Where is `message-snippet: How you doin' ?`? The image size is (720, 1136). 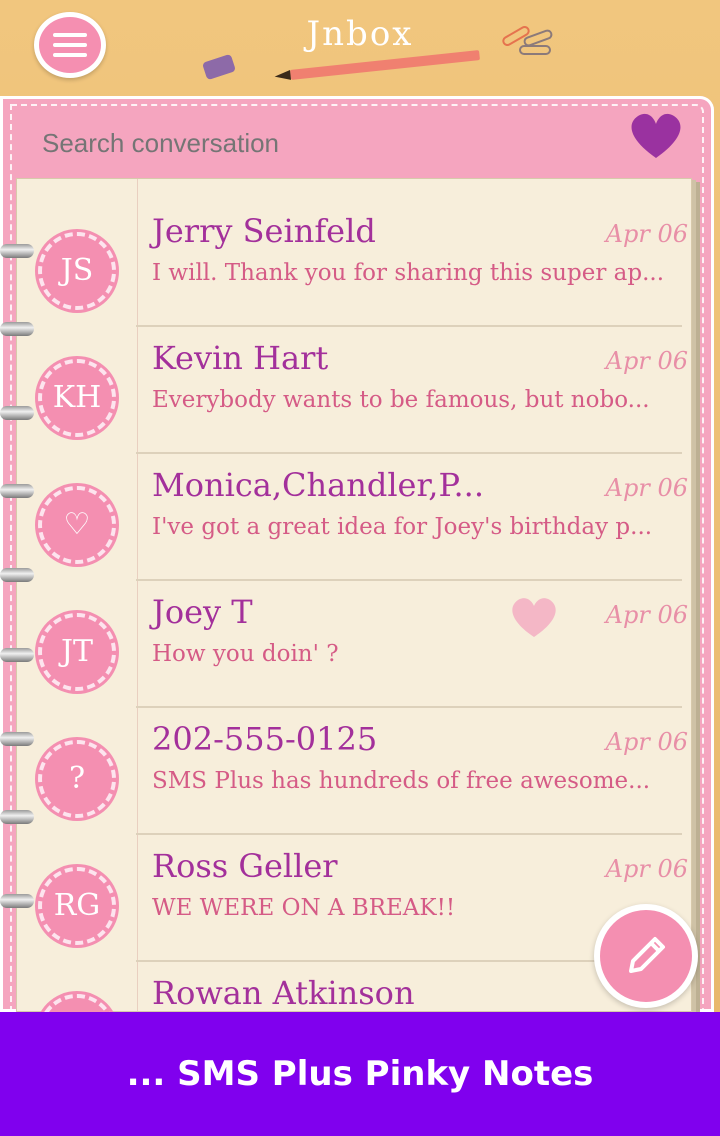
message-snippet: How you doin' ? is located at coordinates (245, 654).